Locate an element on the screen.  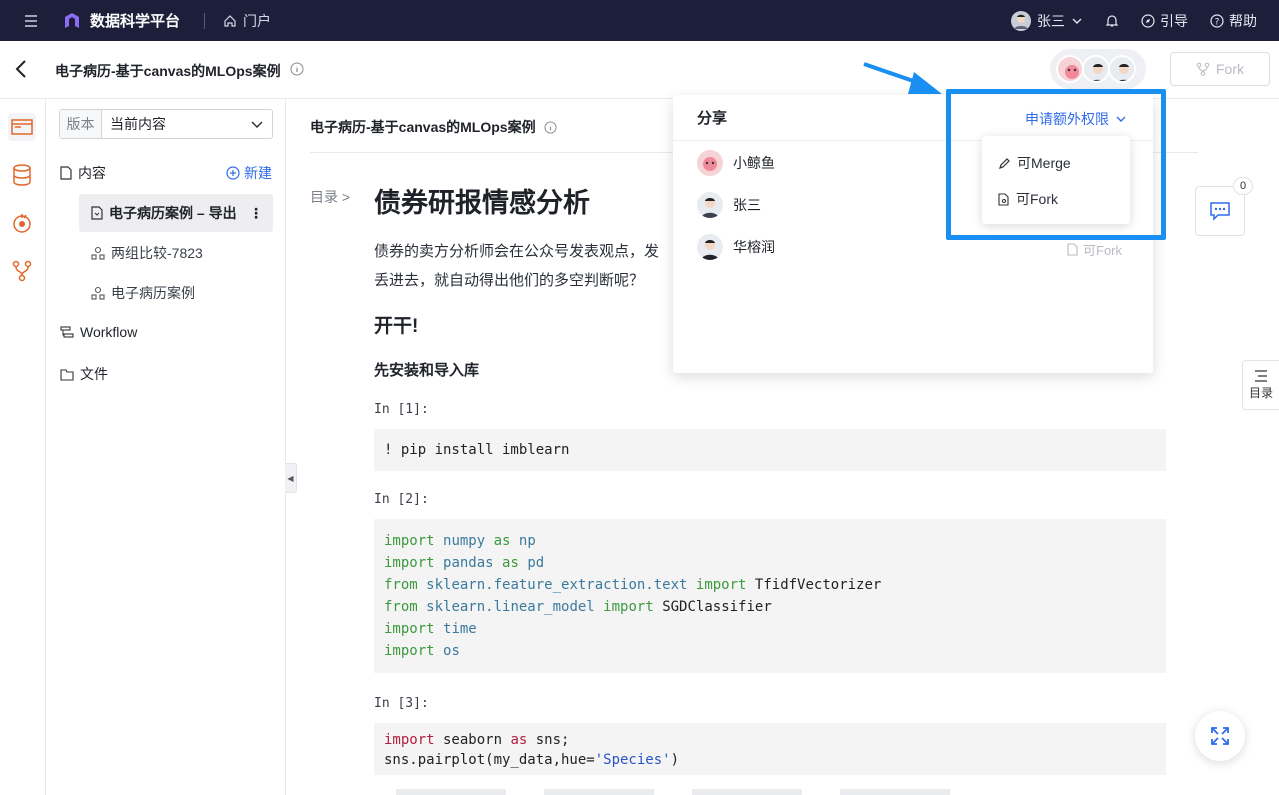
new-label: 新建 is located at coordinates (258, 173).